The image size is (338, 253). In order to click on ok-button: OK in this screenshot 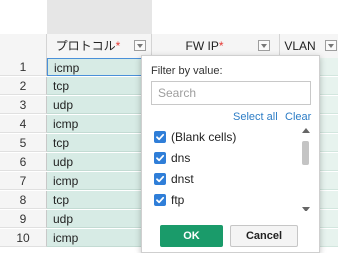, I will do `click(191, 236)`.